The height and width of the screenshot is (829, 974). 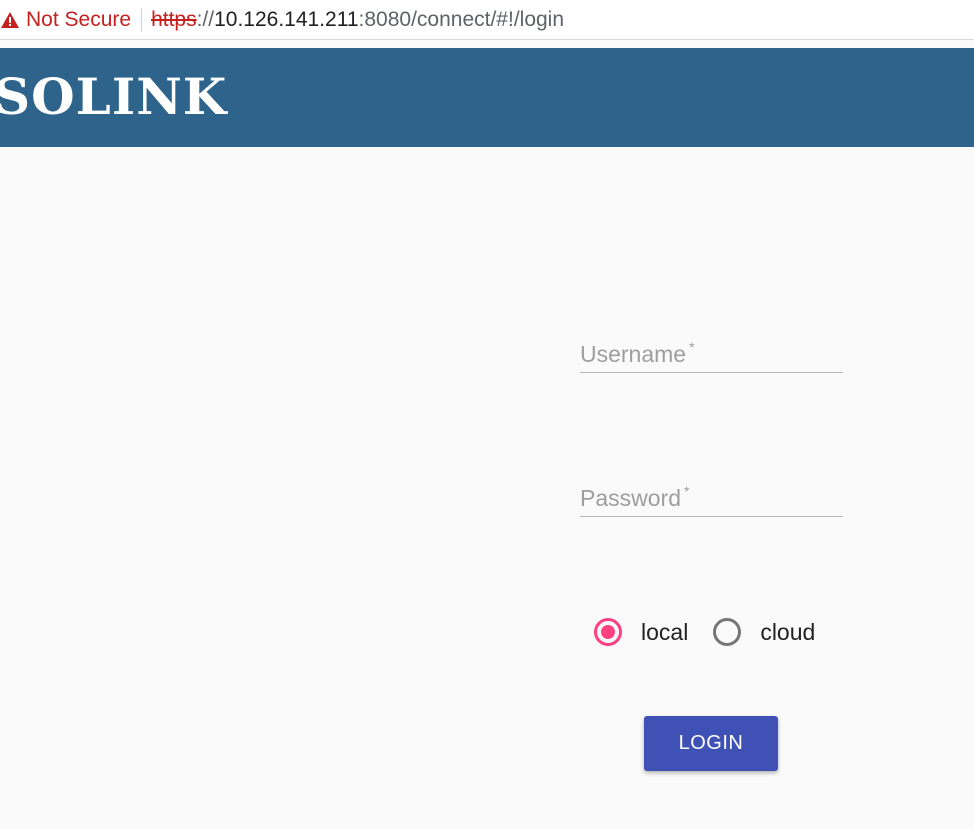 I want to click on login-source-radio-group: local cloud, so click(x=704, y=632).